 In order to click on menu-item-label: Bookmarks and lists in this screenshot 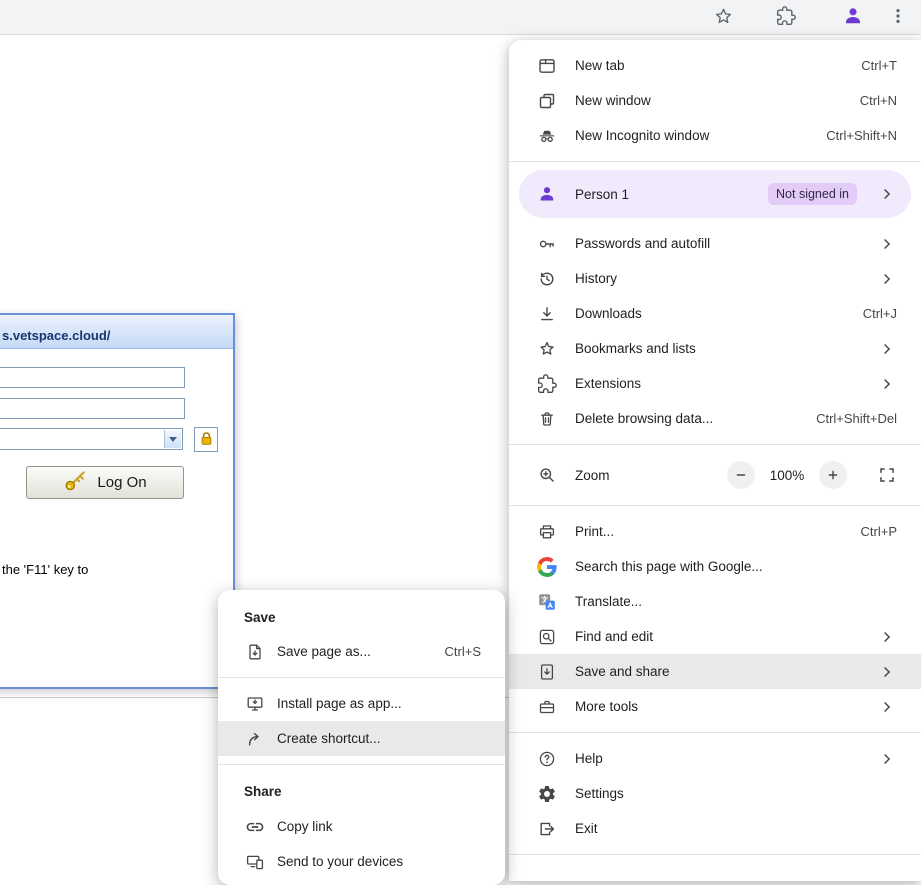, I will do `click(635, 348)`.